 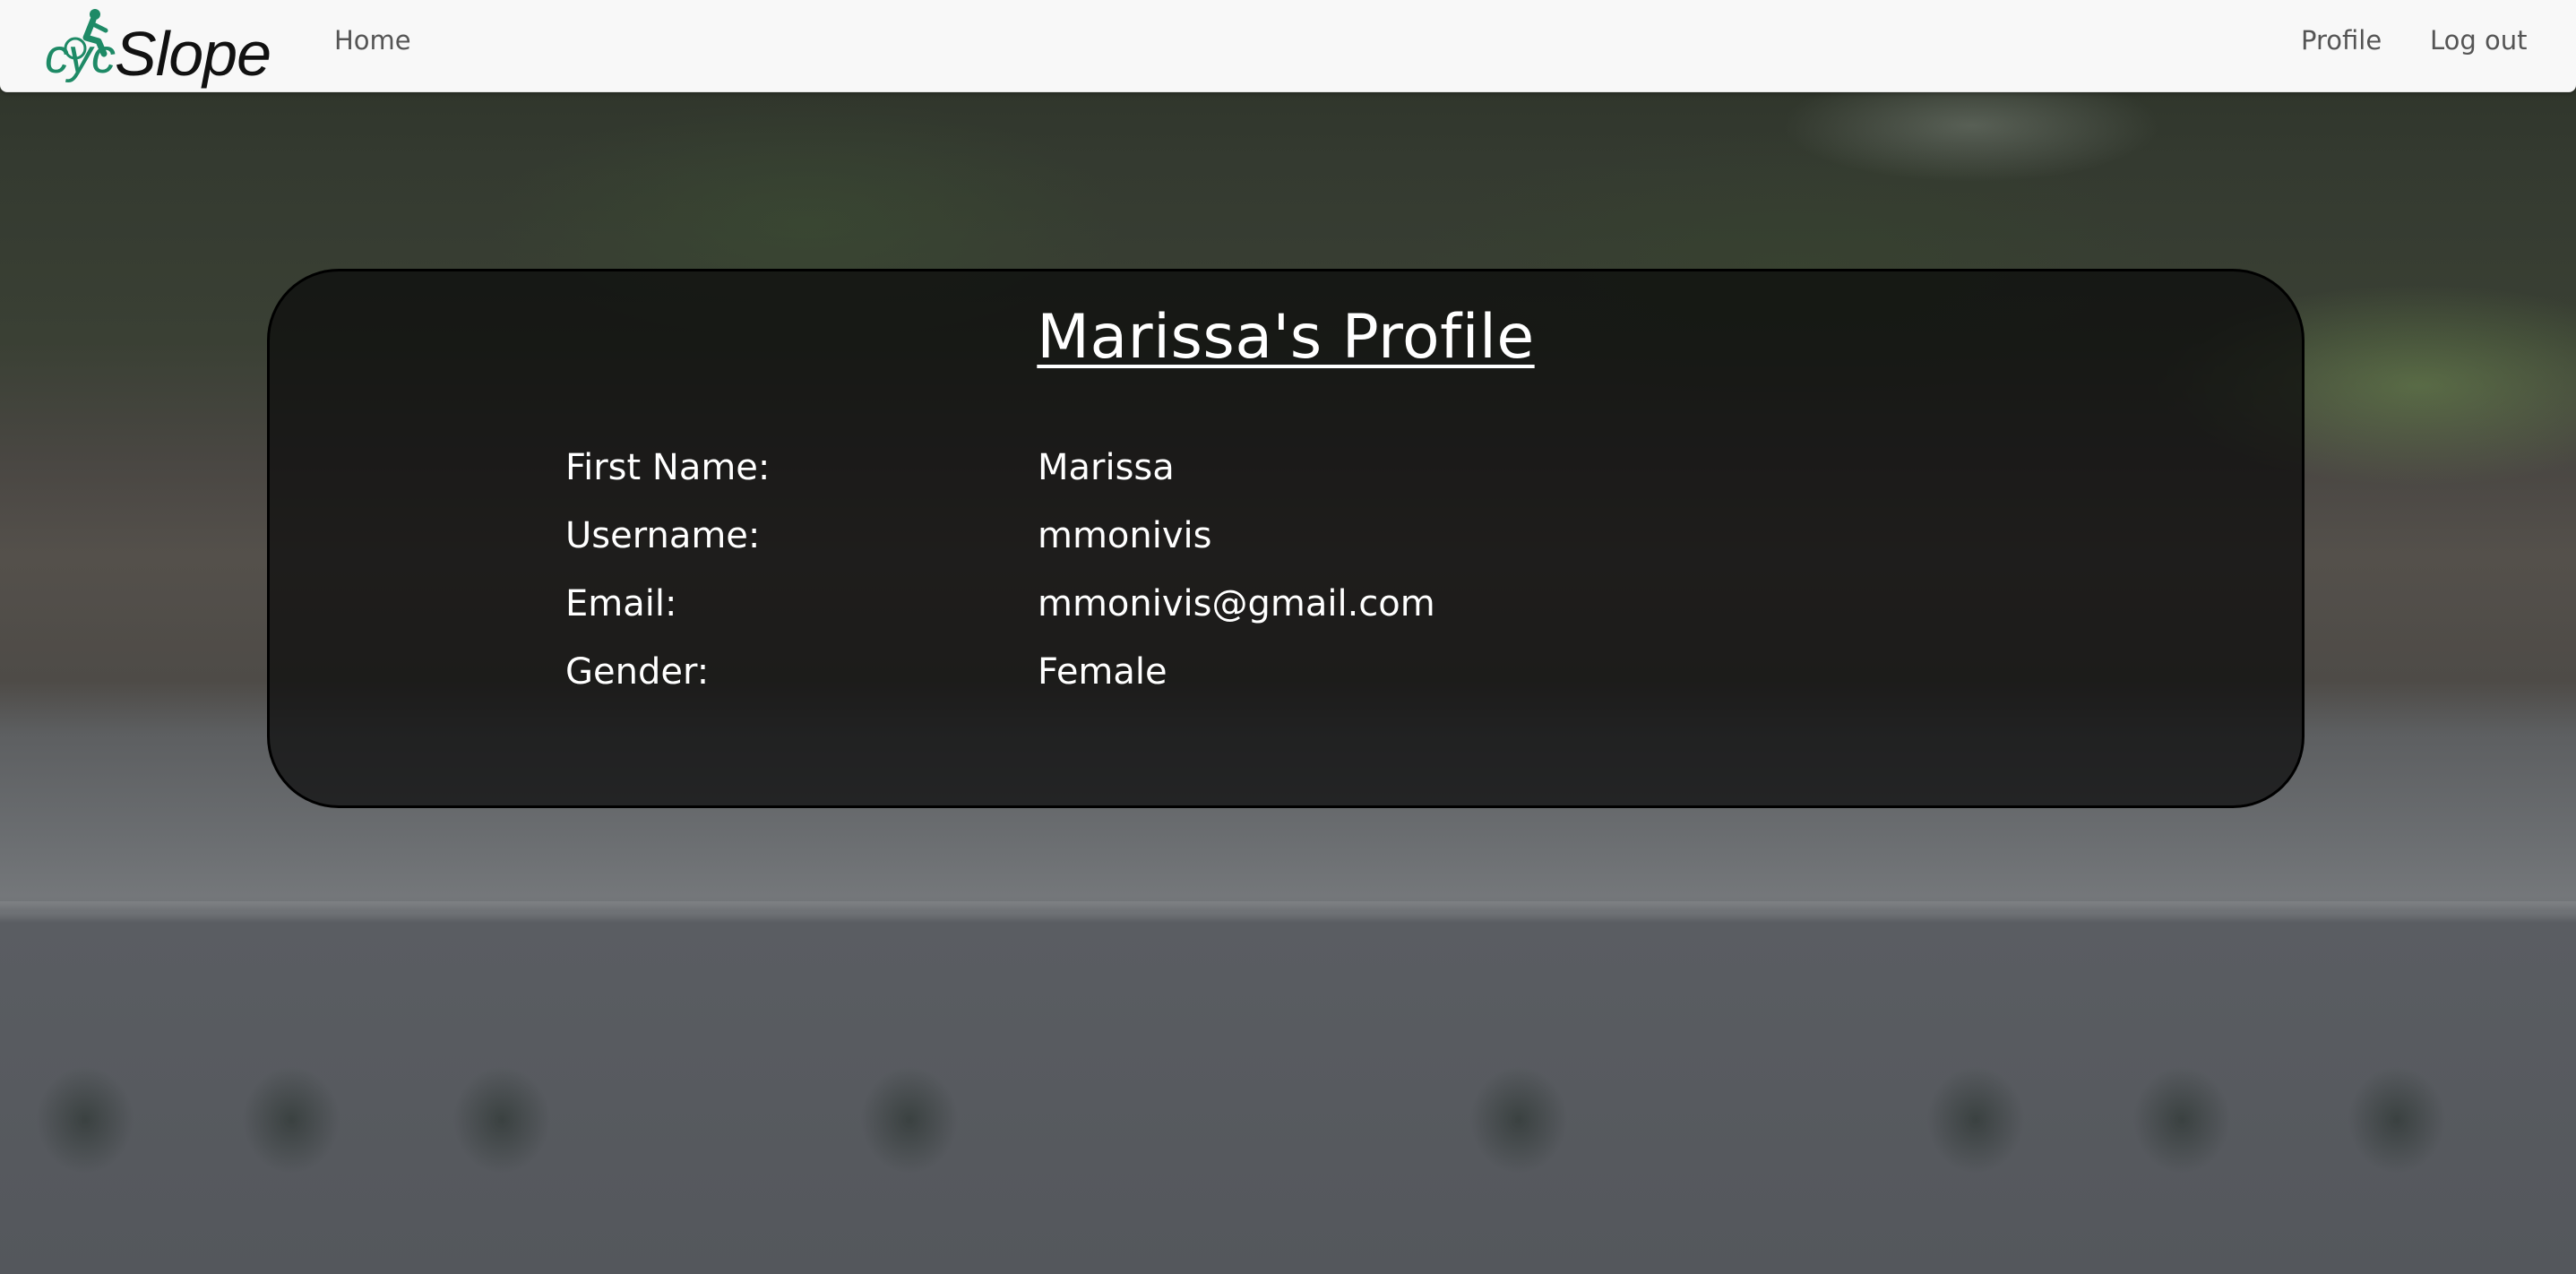 I want to click on background-road-line, so click(x=1288, y=906).